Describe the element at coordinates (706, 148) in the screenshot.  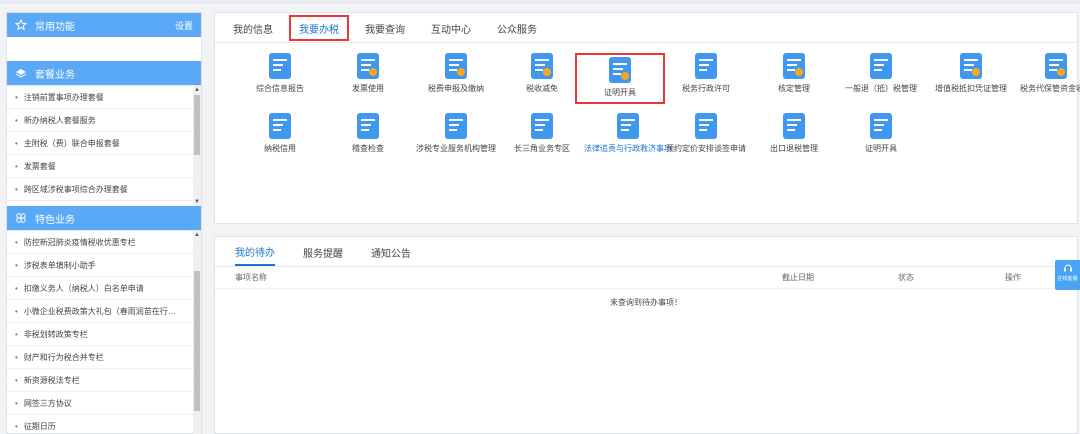
I see `function-label: 预约定价安排谈签申请` at that location.